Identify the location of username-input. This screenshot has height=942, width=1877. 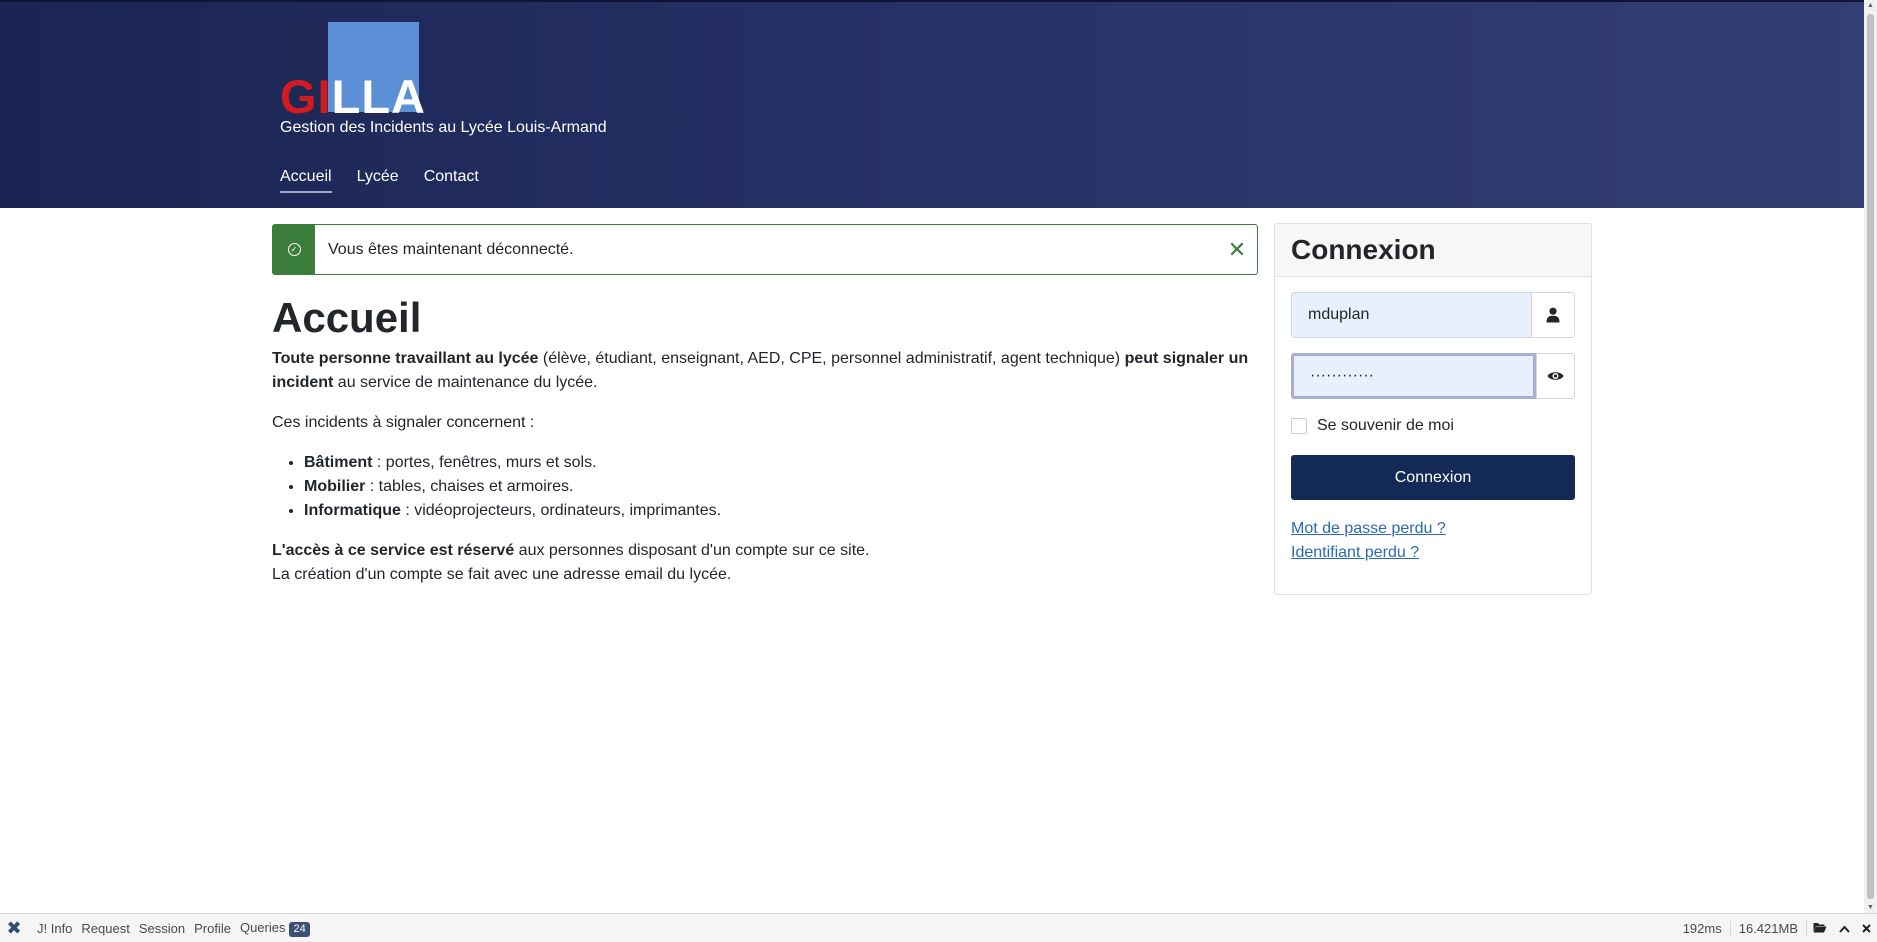
(1411, 315).